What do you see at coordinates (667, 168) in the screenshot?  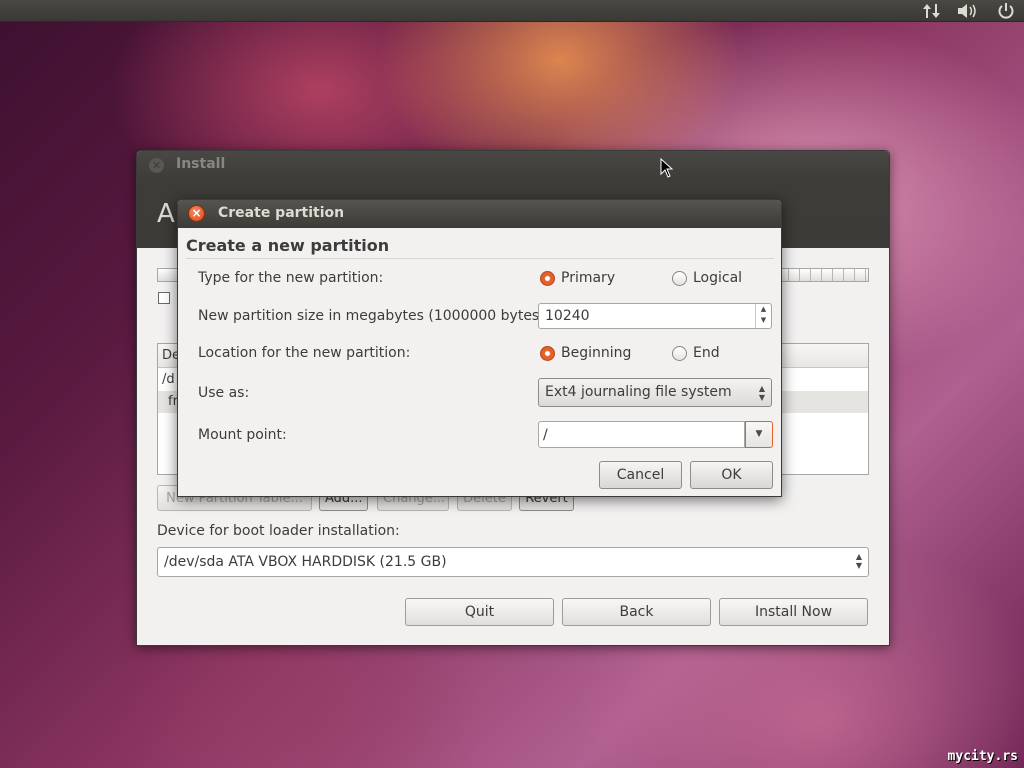 I see `mouse-cursor-icon` at bounding box center [667, 168].